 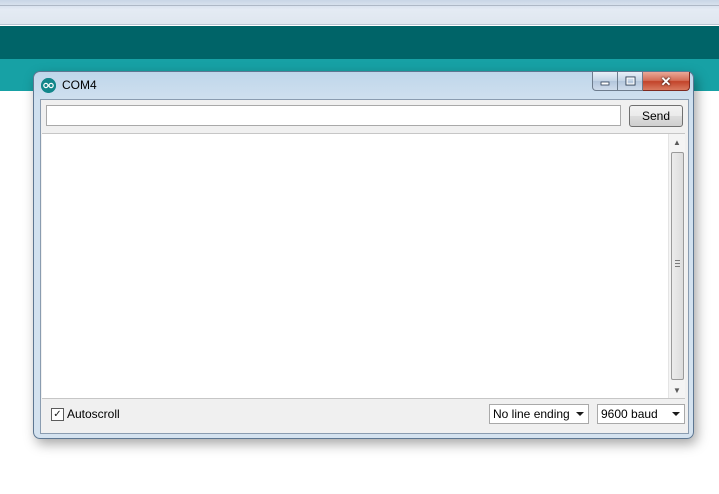 What do you see at coordinates (79, 85) in the screenshot?
I see `window-title: COM4` at bounding box center [79, 85].